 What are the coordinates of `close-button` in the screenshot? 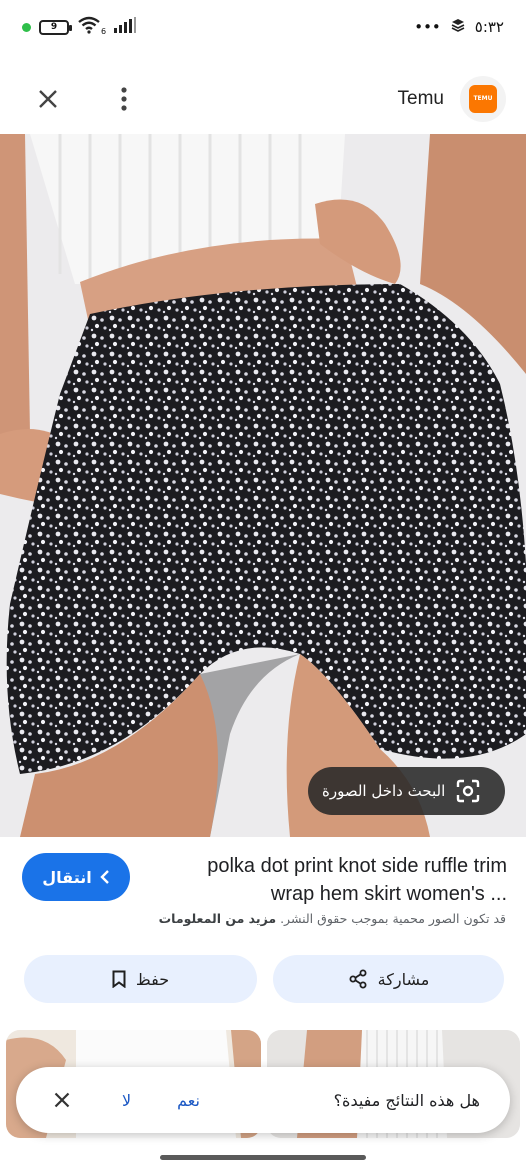 It's located at (48, 99).